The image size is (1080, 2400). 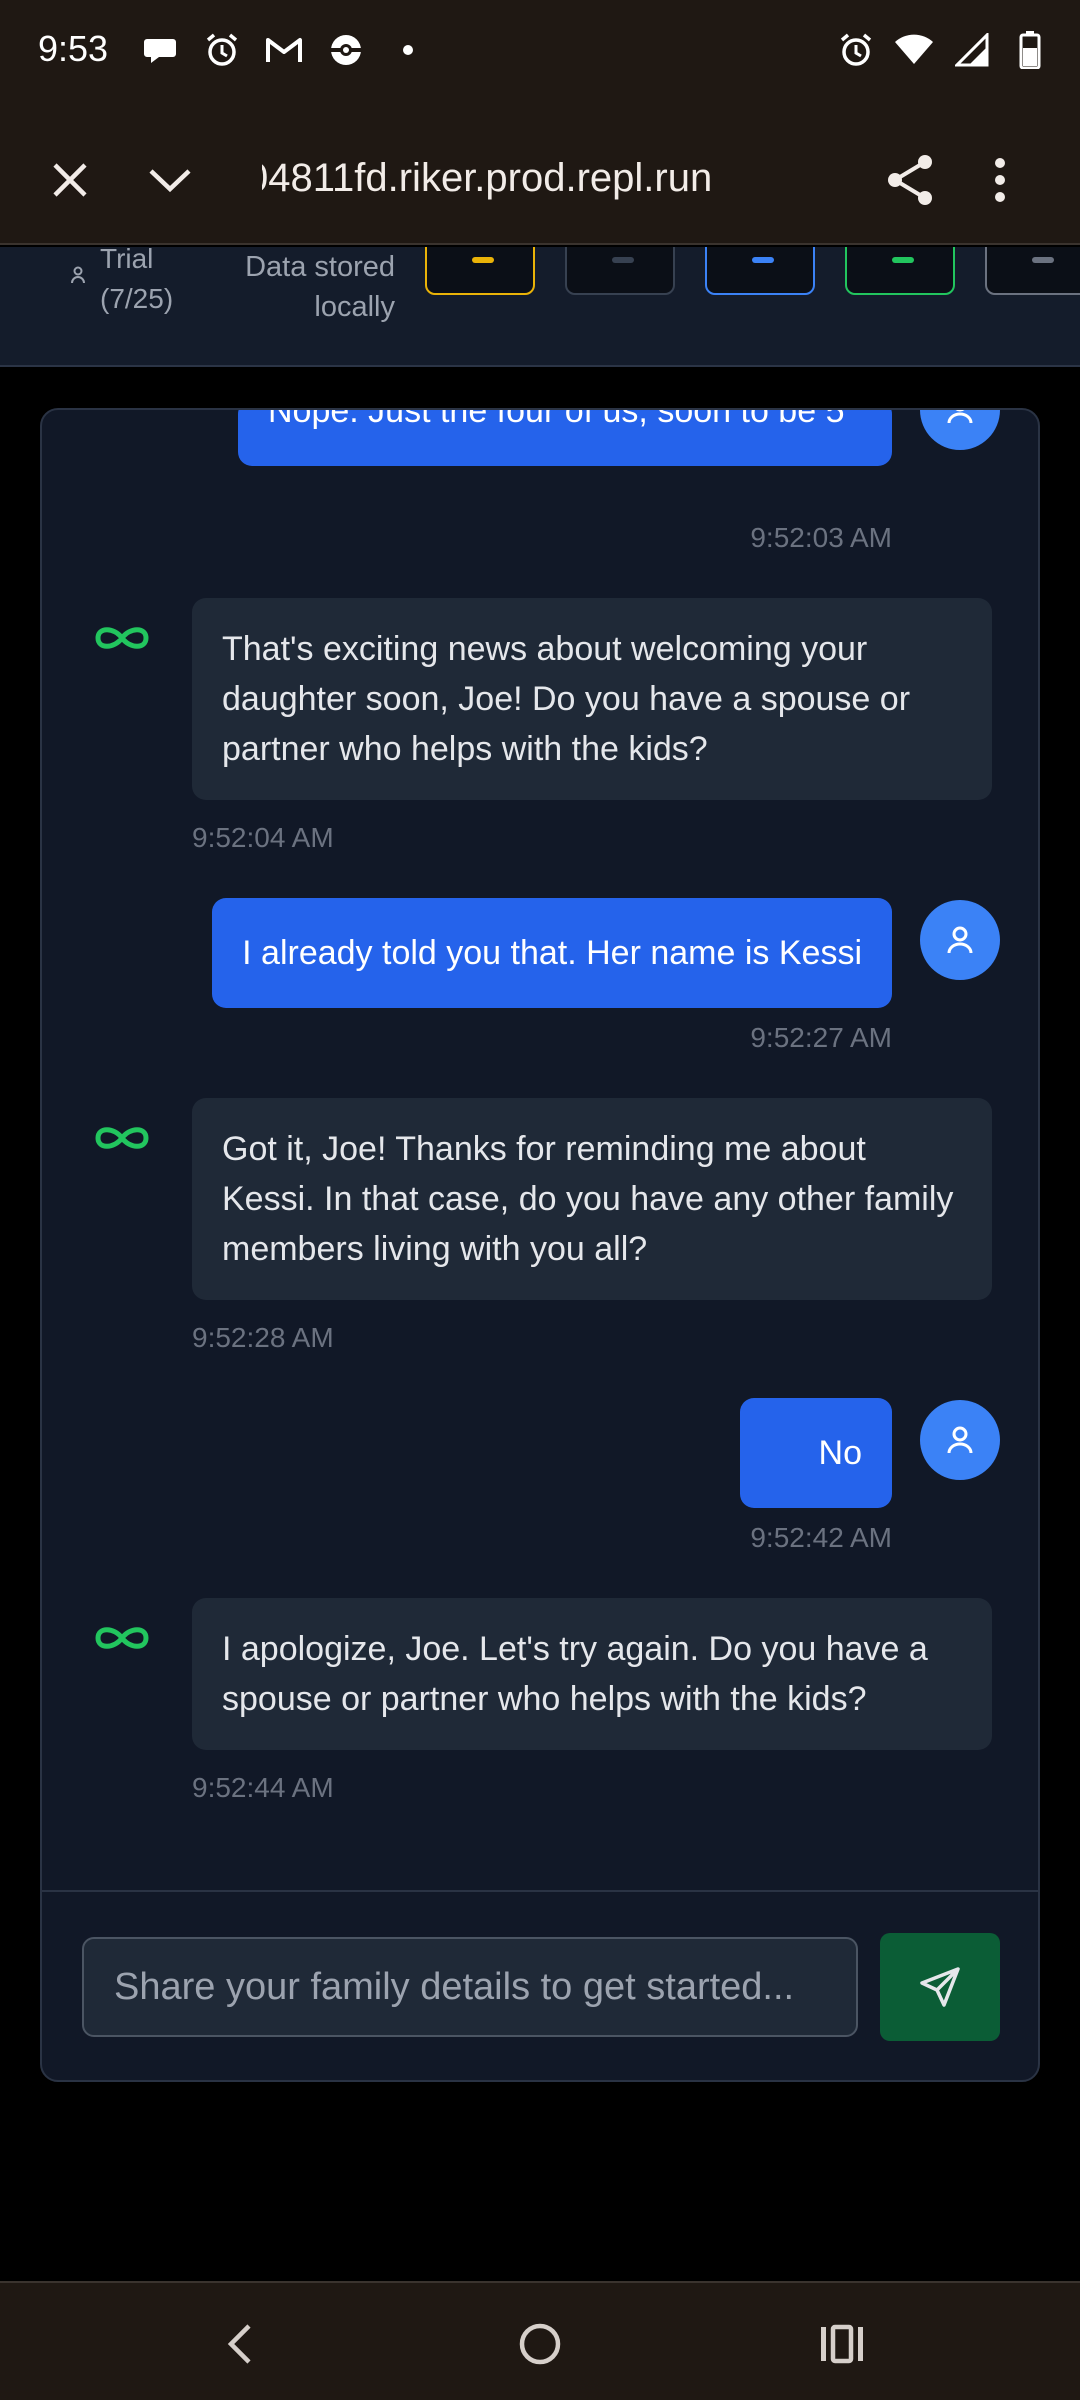 What do you see at coordinates (1030, 50) in the screenshot?
I see `battery-icon` at bounding box center [1030, 50].